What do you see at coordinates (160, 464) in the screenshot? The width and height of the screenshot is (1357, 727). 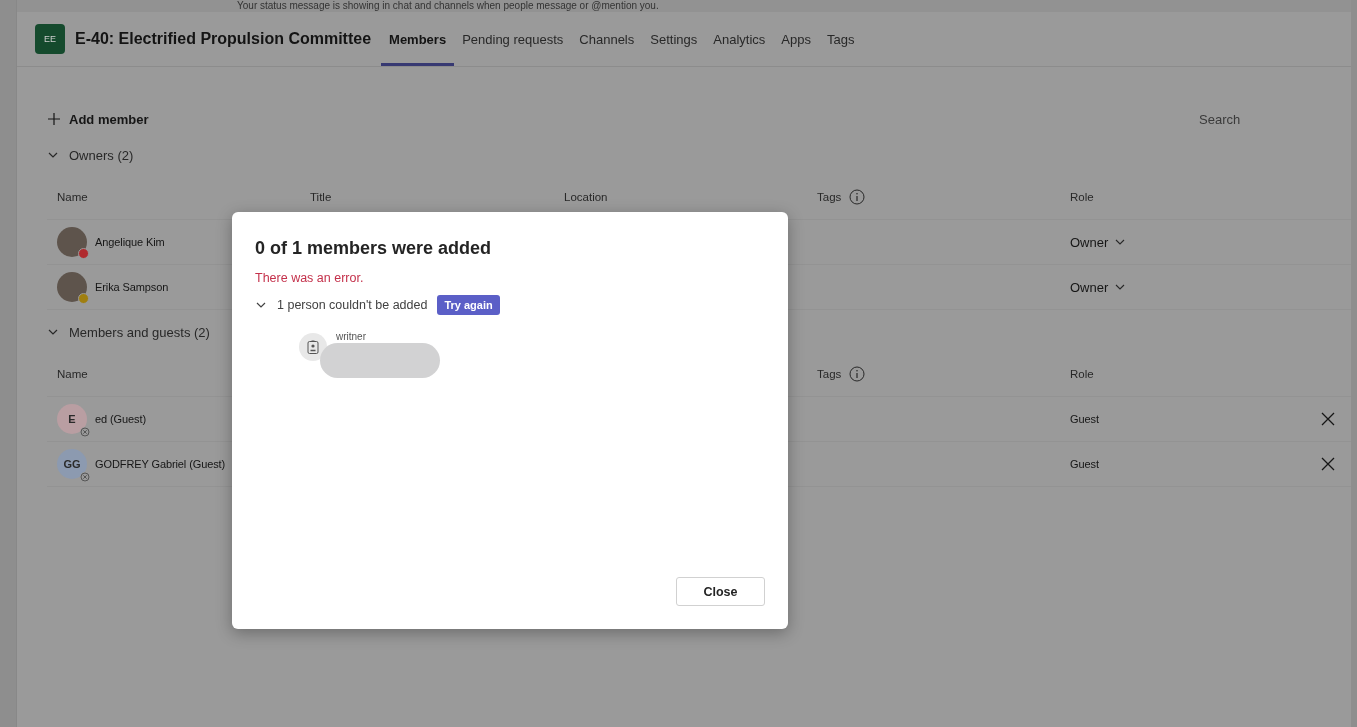 I see `member-name: GODFREY Gabriel (Guest)` at bounding box center [160, 464].